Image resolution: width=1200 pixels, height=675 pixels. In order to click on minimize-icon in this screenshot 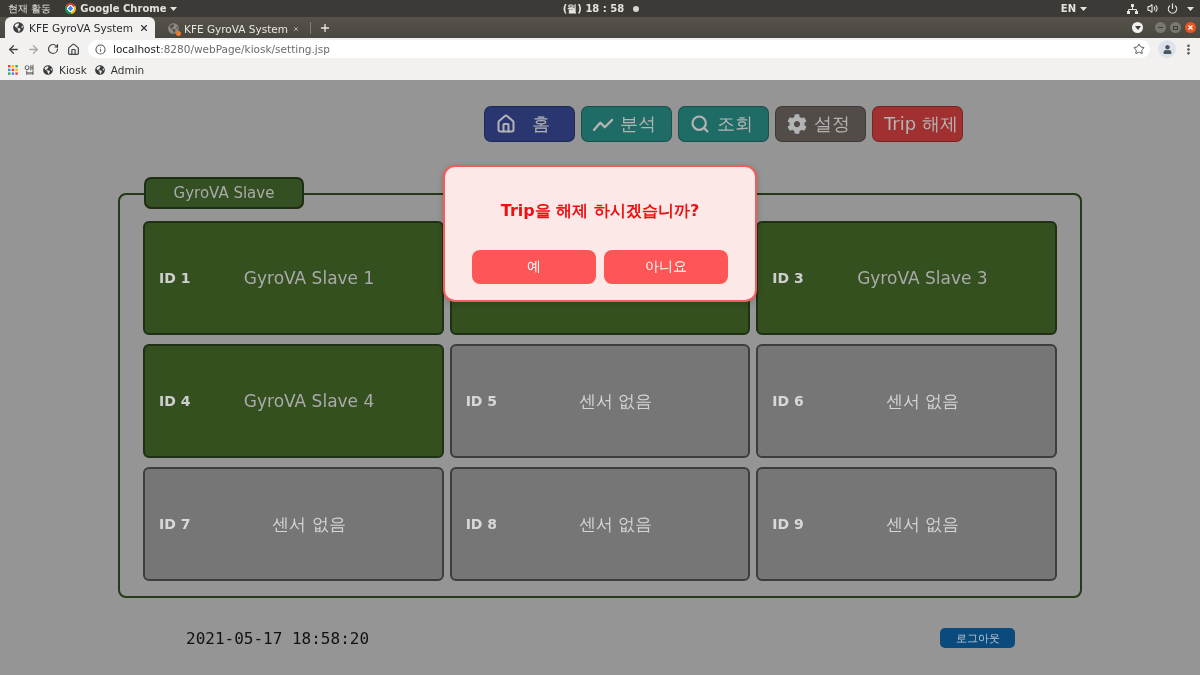, I will do `click(1160, 27)`.